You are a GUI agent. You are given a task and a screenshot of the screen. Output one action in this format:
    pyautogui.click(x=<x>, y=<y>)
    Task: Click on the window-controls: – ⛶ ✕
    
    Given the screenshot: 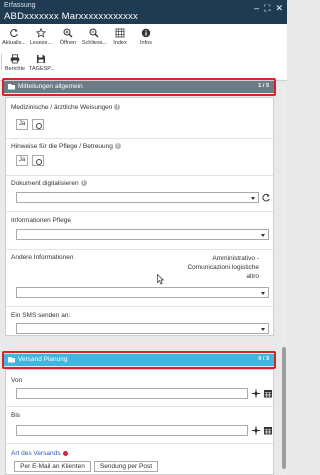 What is the action you would take?
    pyautogui.click(x=268, y=8)
    